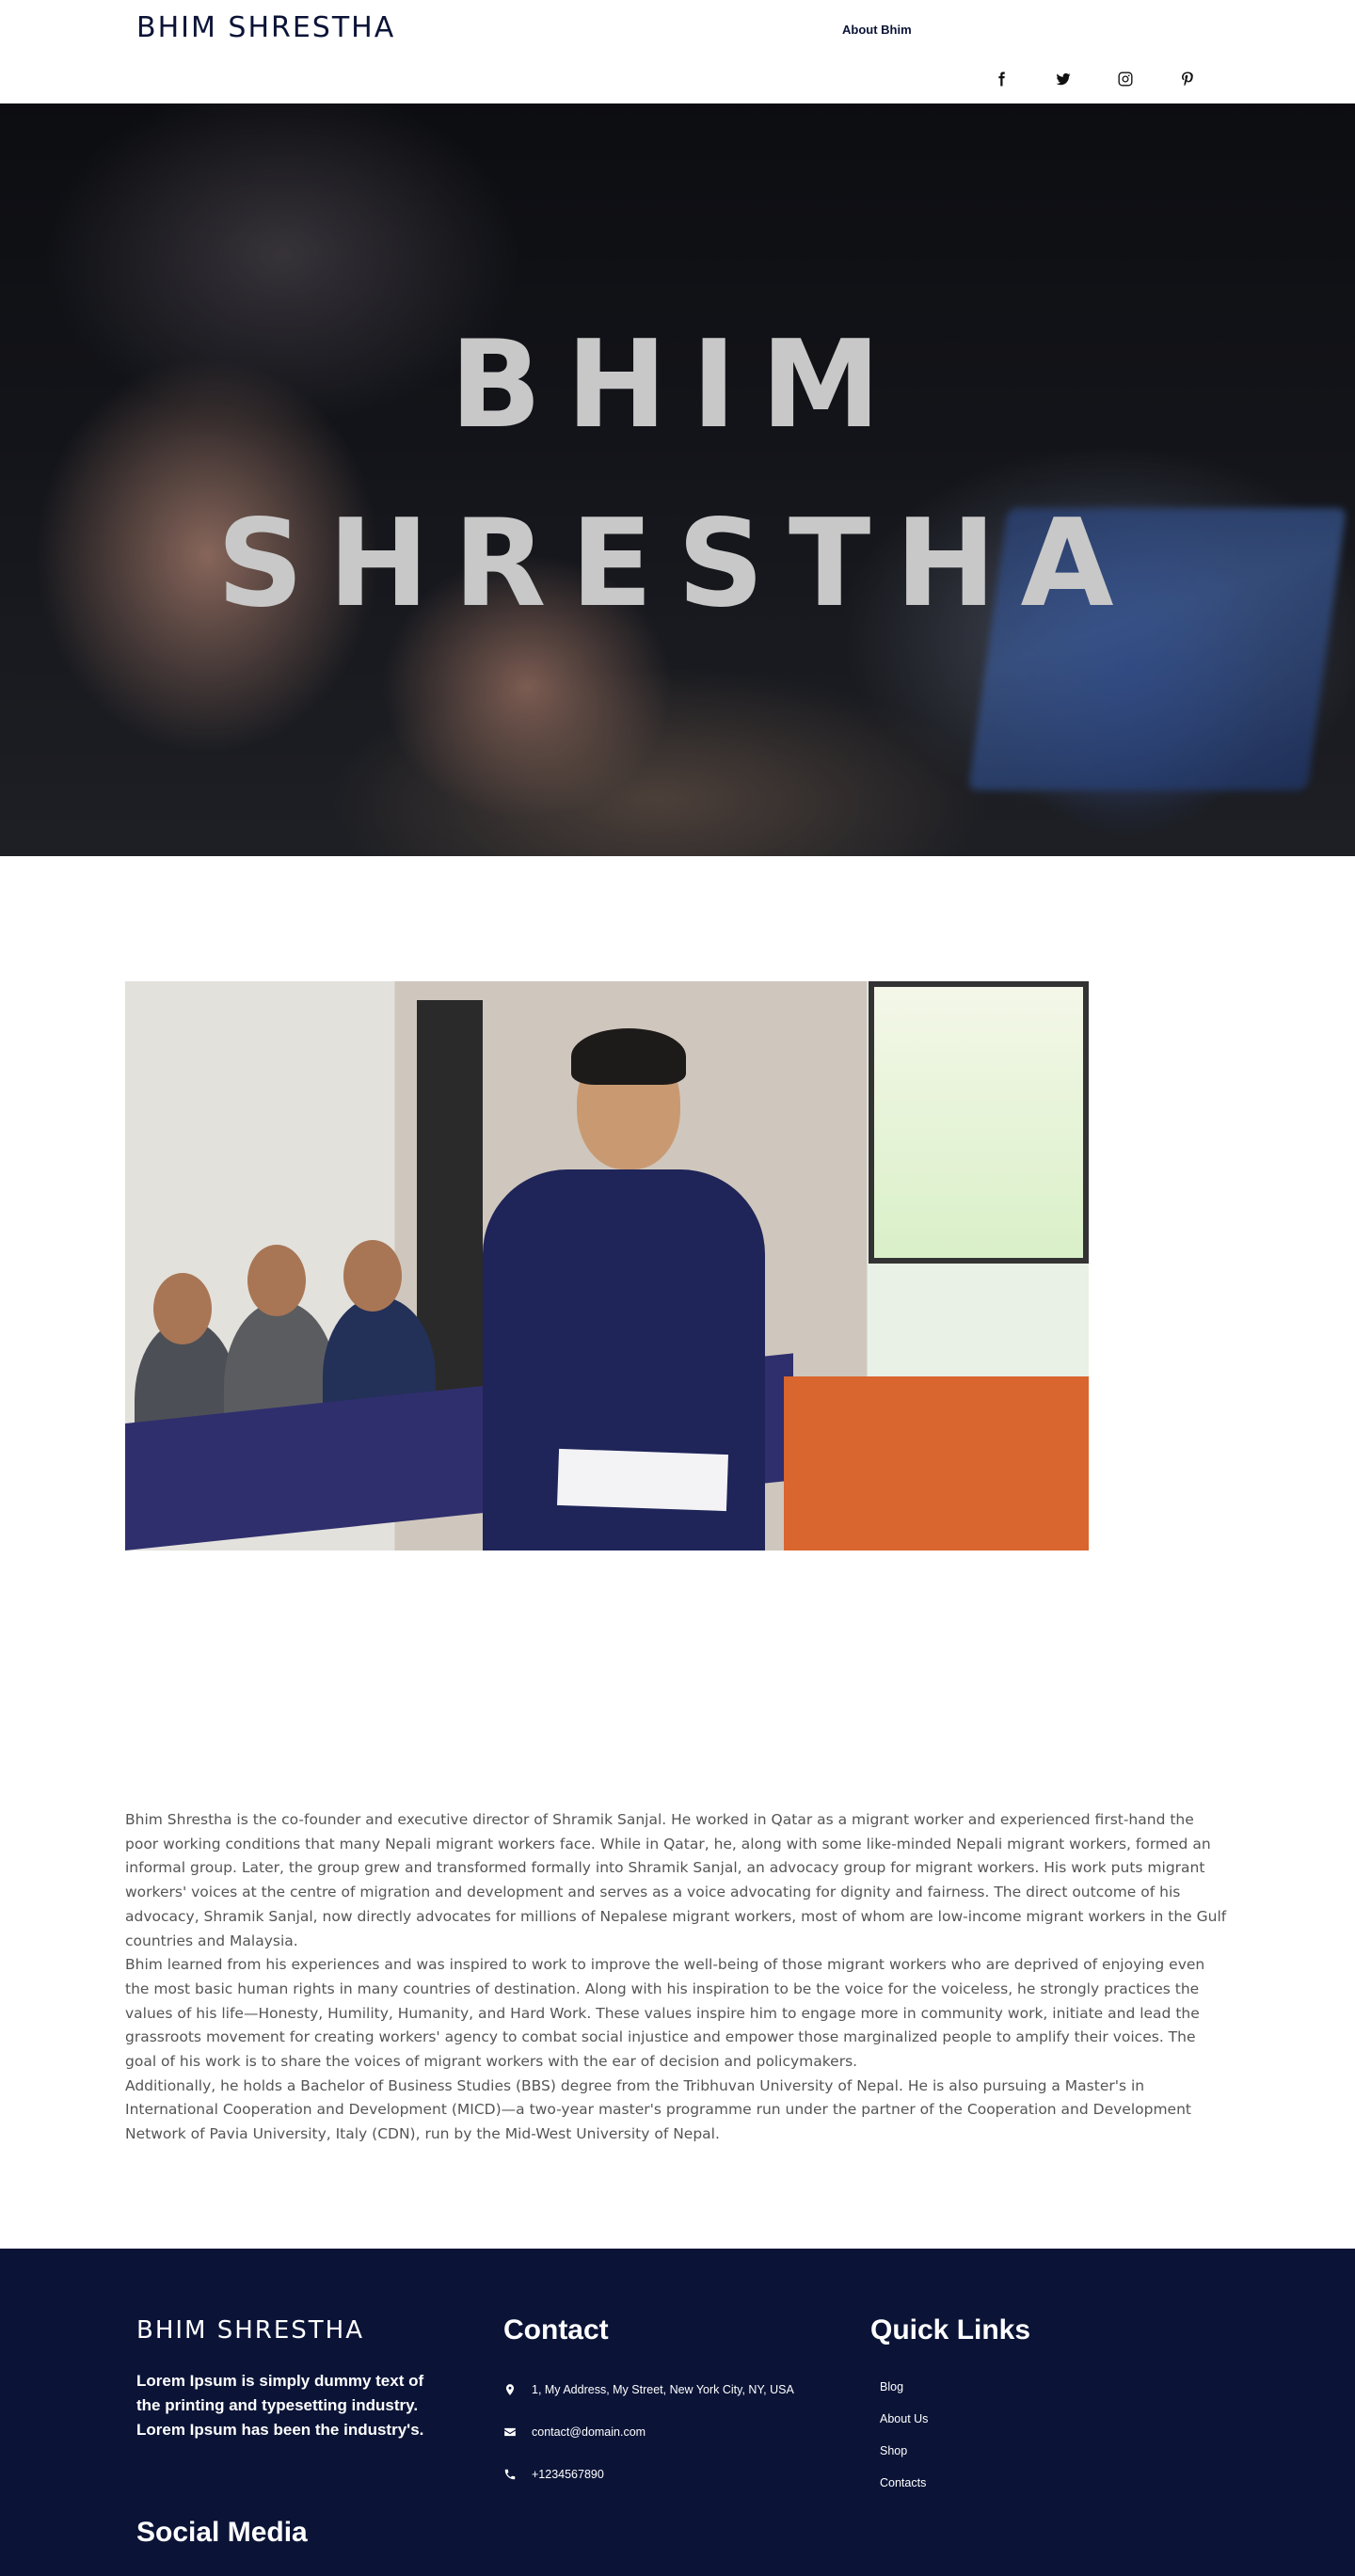 This screenshot has height=2576, width=1355. Describe the element at coordinates (517, 2432) in the screenshot. I see `envelope-icon` at that location.